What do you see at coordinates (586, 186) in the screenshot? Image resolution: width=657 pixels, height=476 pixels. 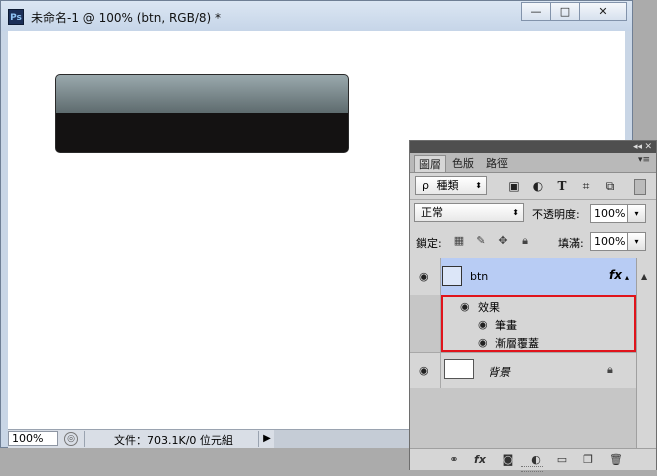 I see `shape-filter-icon: ⌗` at bounding box center [586, 186].